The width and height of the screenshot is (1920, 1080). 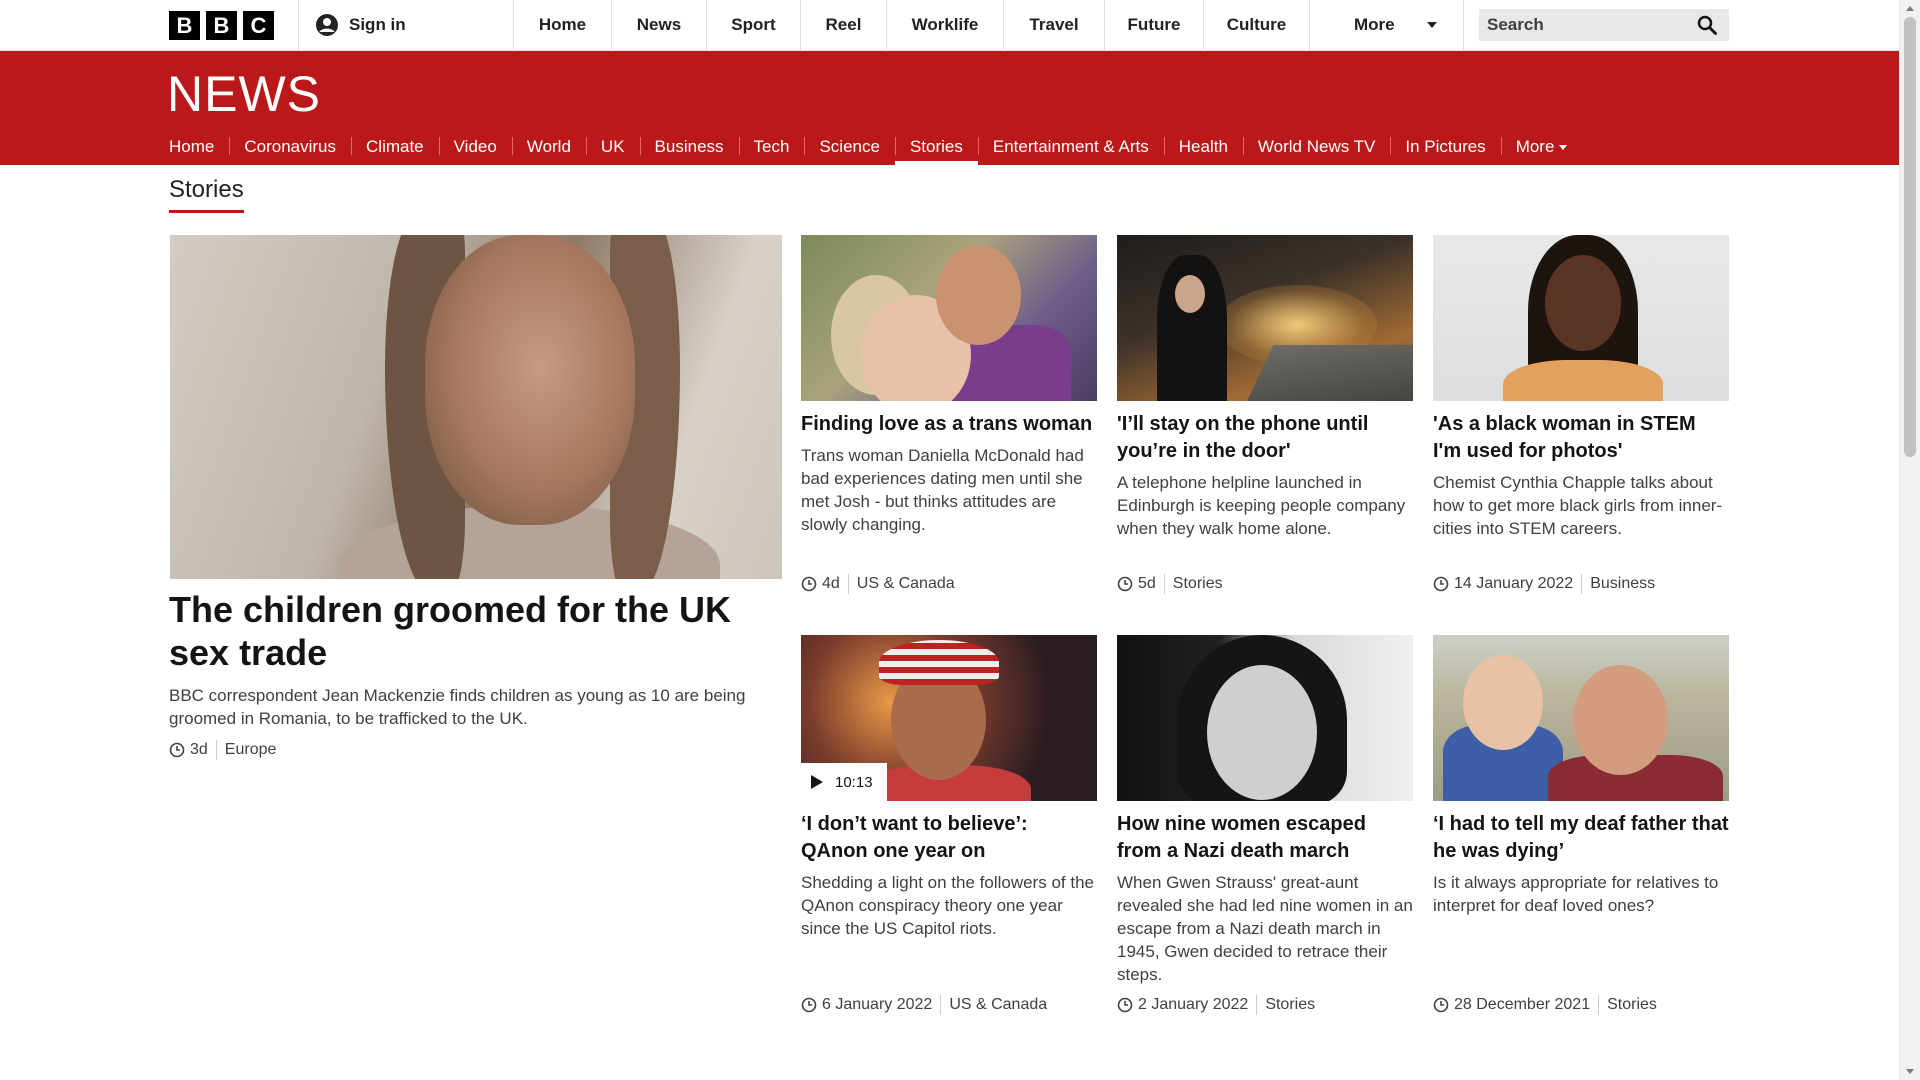 What do you see at coordinates (327, 25) in the screenshot?
I see `user-icon` at bounding box center [327, 25].